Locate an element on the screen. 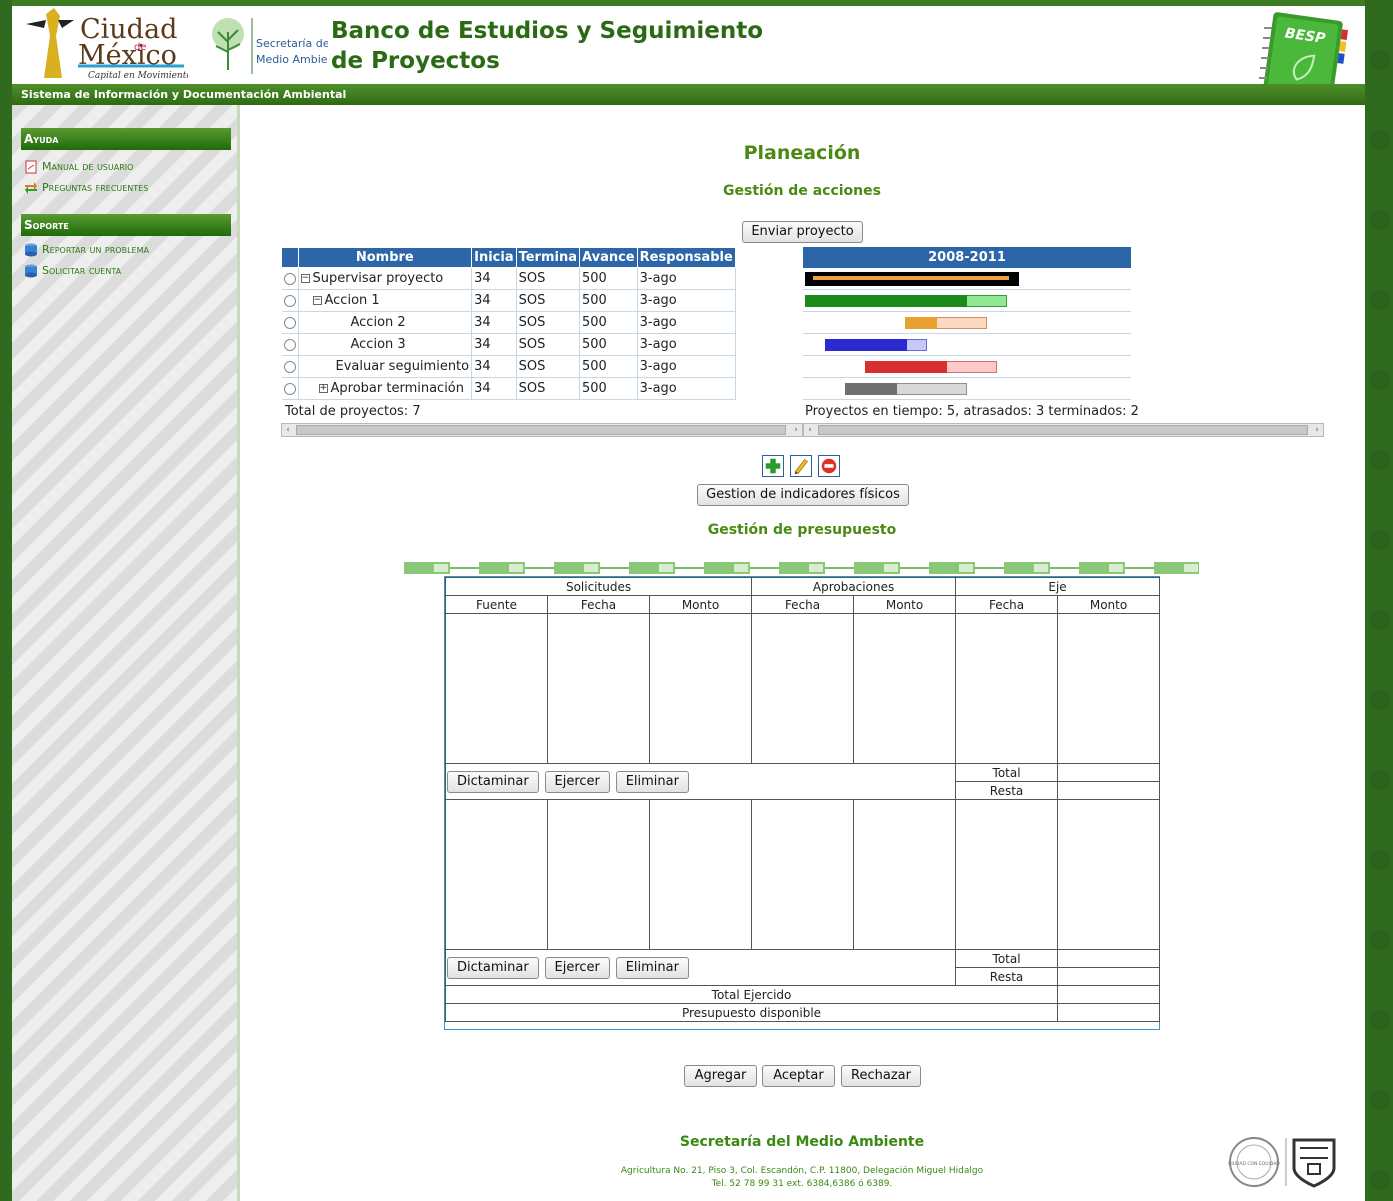  total-ejercido-value is located at coordinates (1109, 994).